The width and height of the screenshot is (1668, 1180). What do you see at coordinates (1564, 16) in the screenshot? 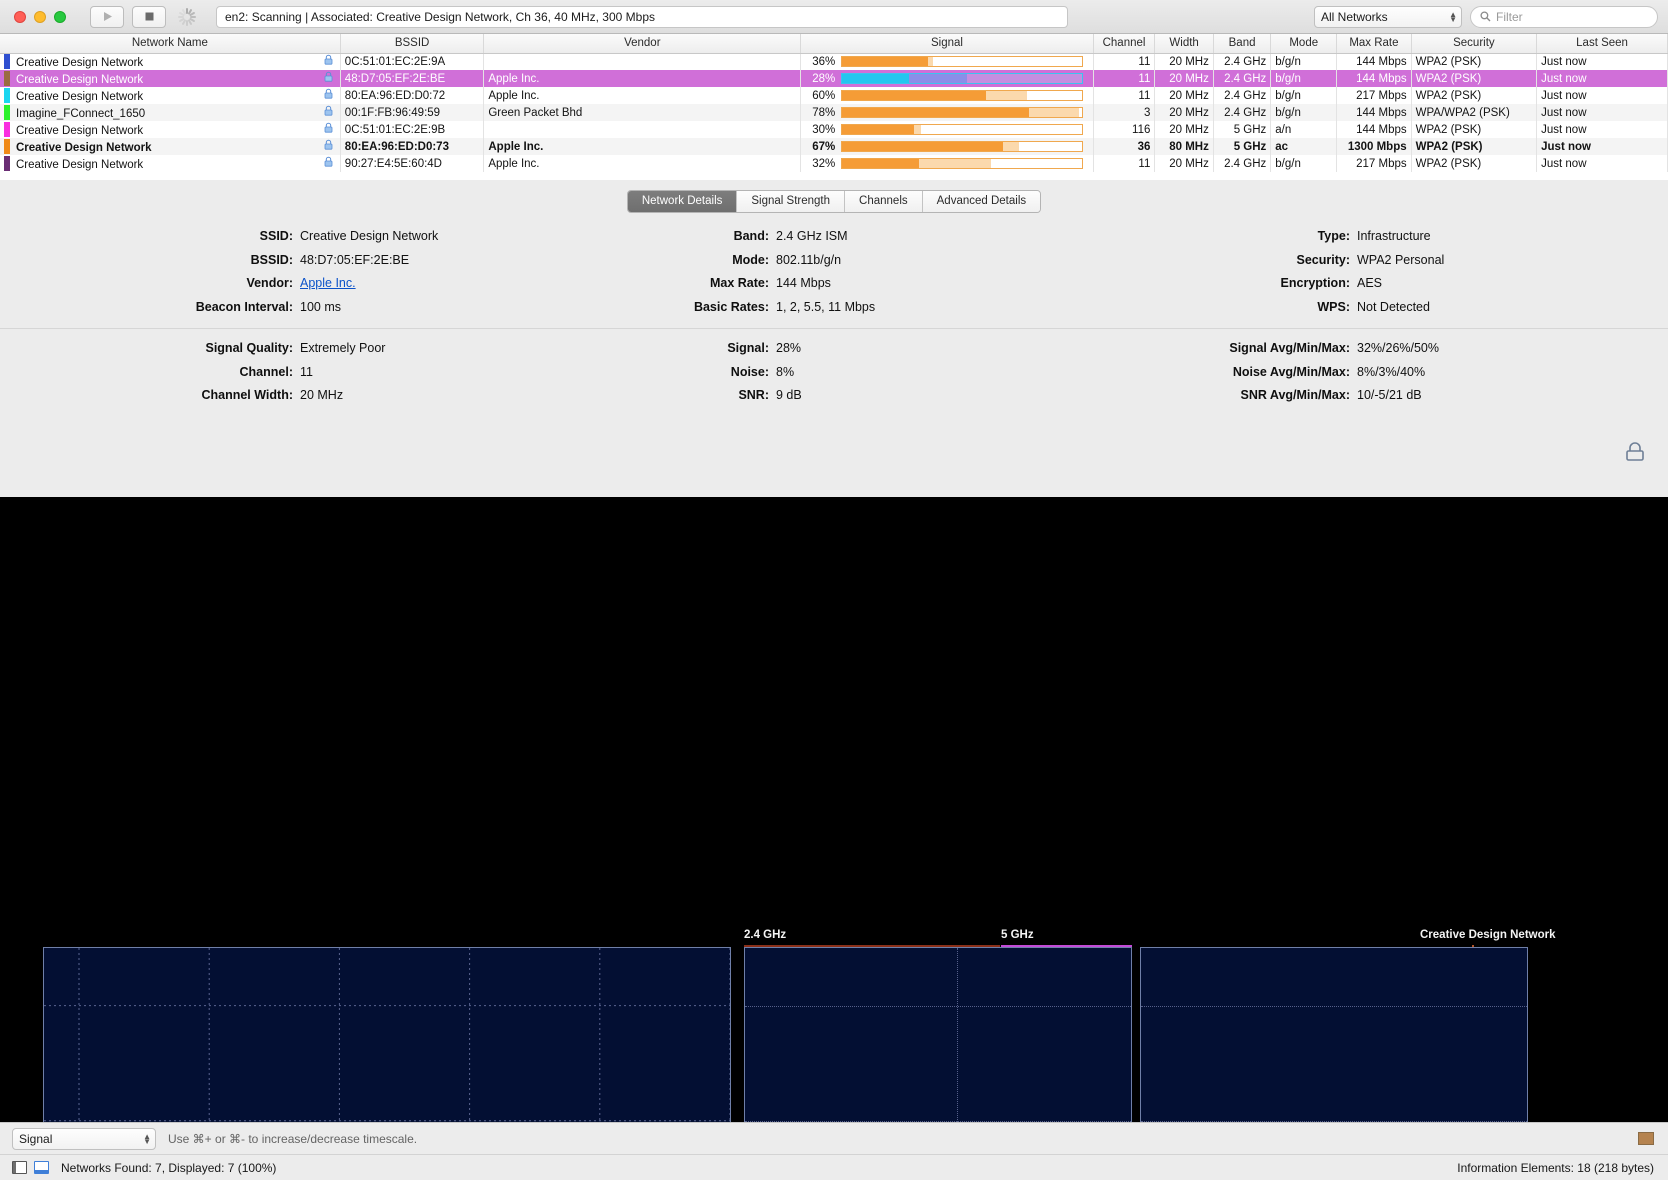
I see `filter-search-field: Filter` at bounding box center [1564, 16].